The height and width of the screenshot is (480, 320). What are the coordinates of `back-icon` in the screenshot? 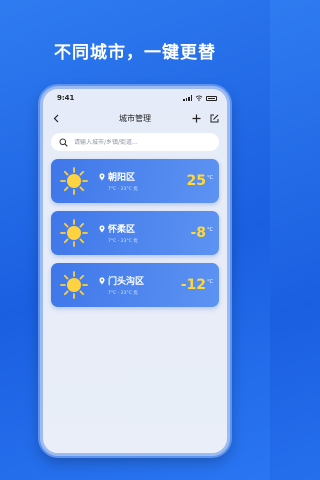 It's located at (56, 118).